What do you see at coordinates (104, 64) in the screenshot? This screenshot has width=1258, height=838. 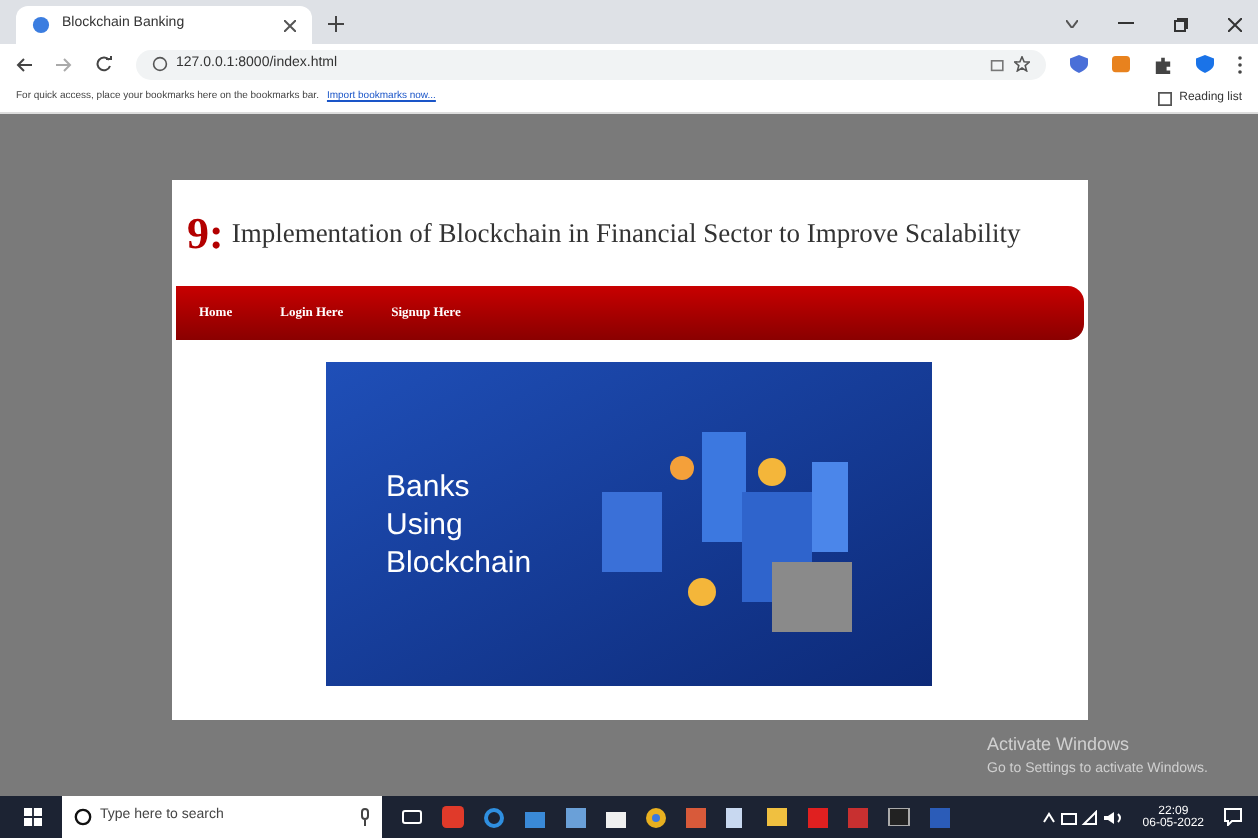 I see `reload-icon` at bounding box center [104, 64].